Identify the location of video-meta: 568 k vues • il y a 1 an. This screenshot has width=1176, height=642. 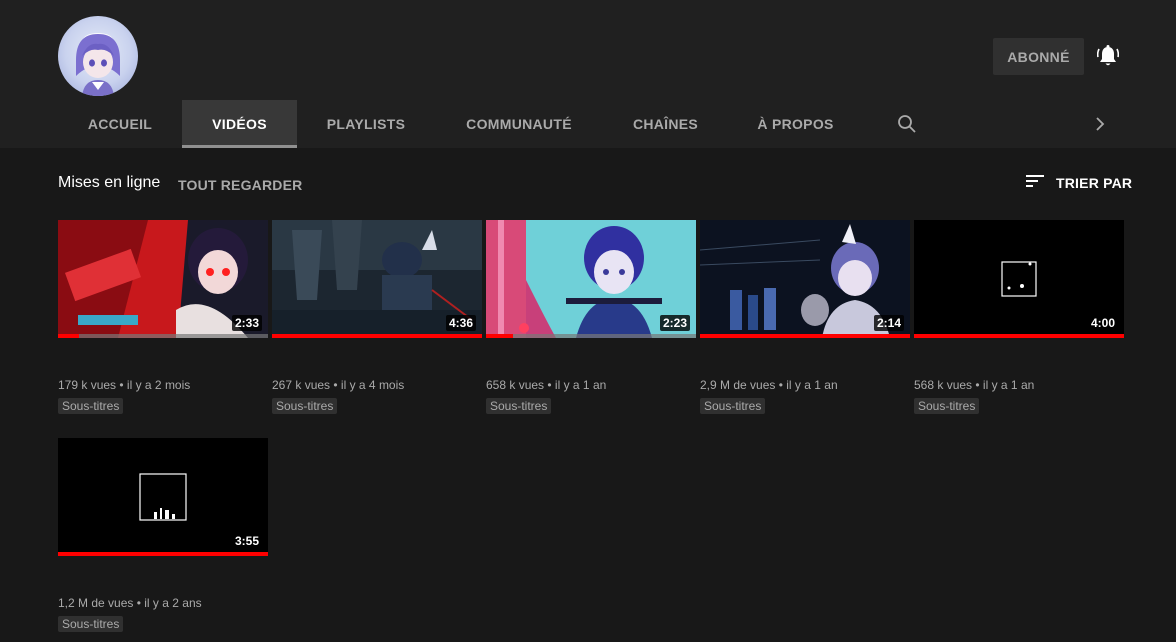
(974, 385).